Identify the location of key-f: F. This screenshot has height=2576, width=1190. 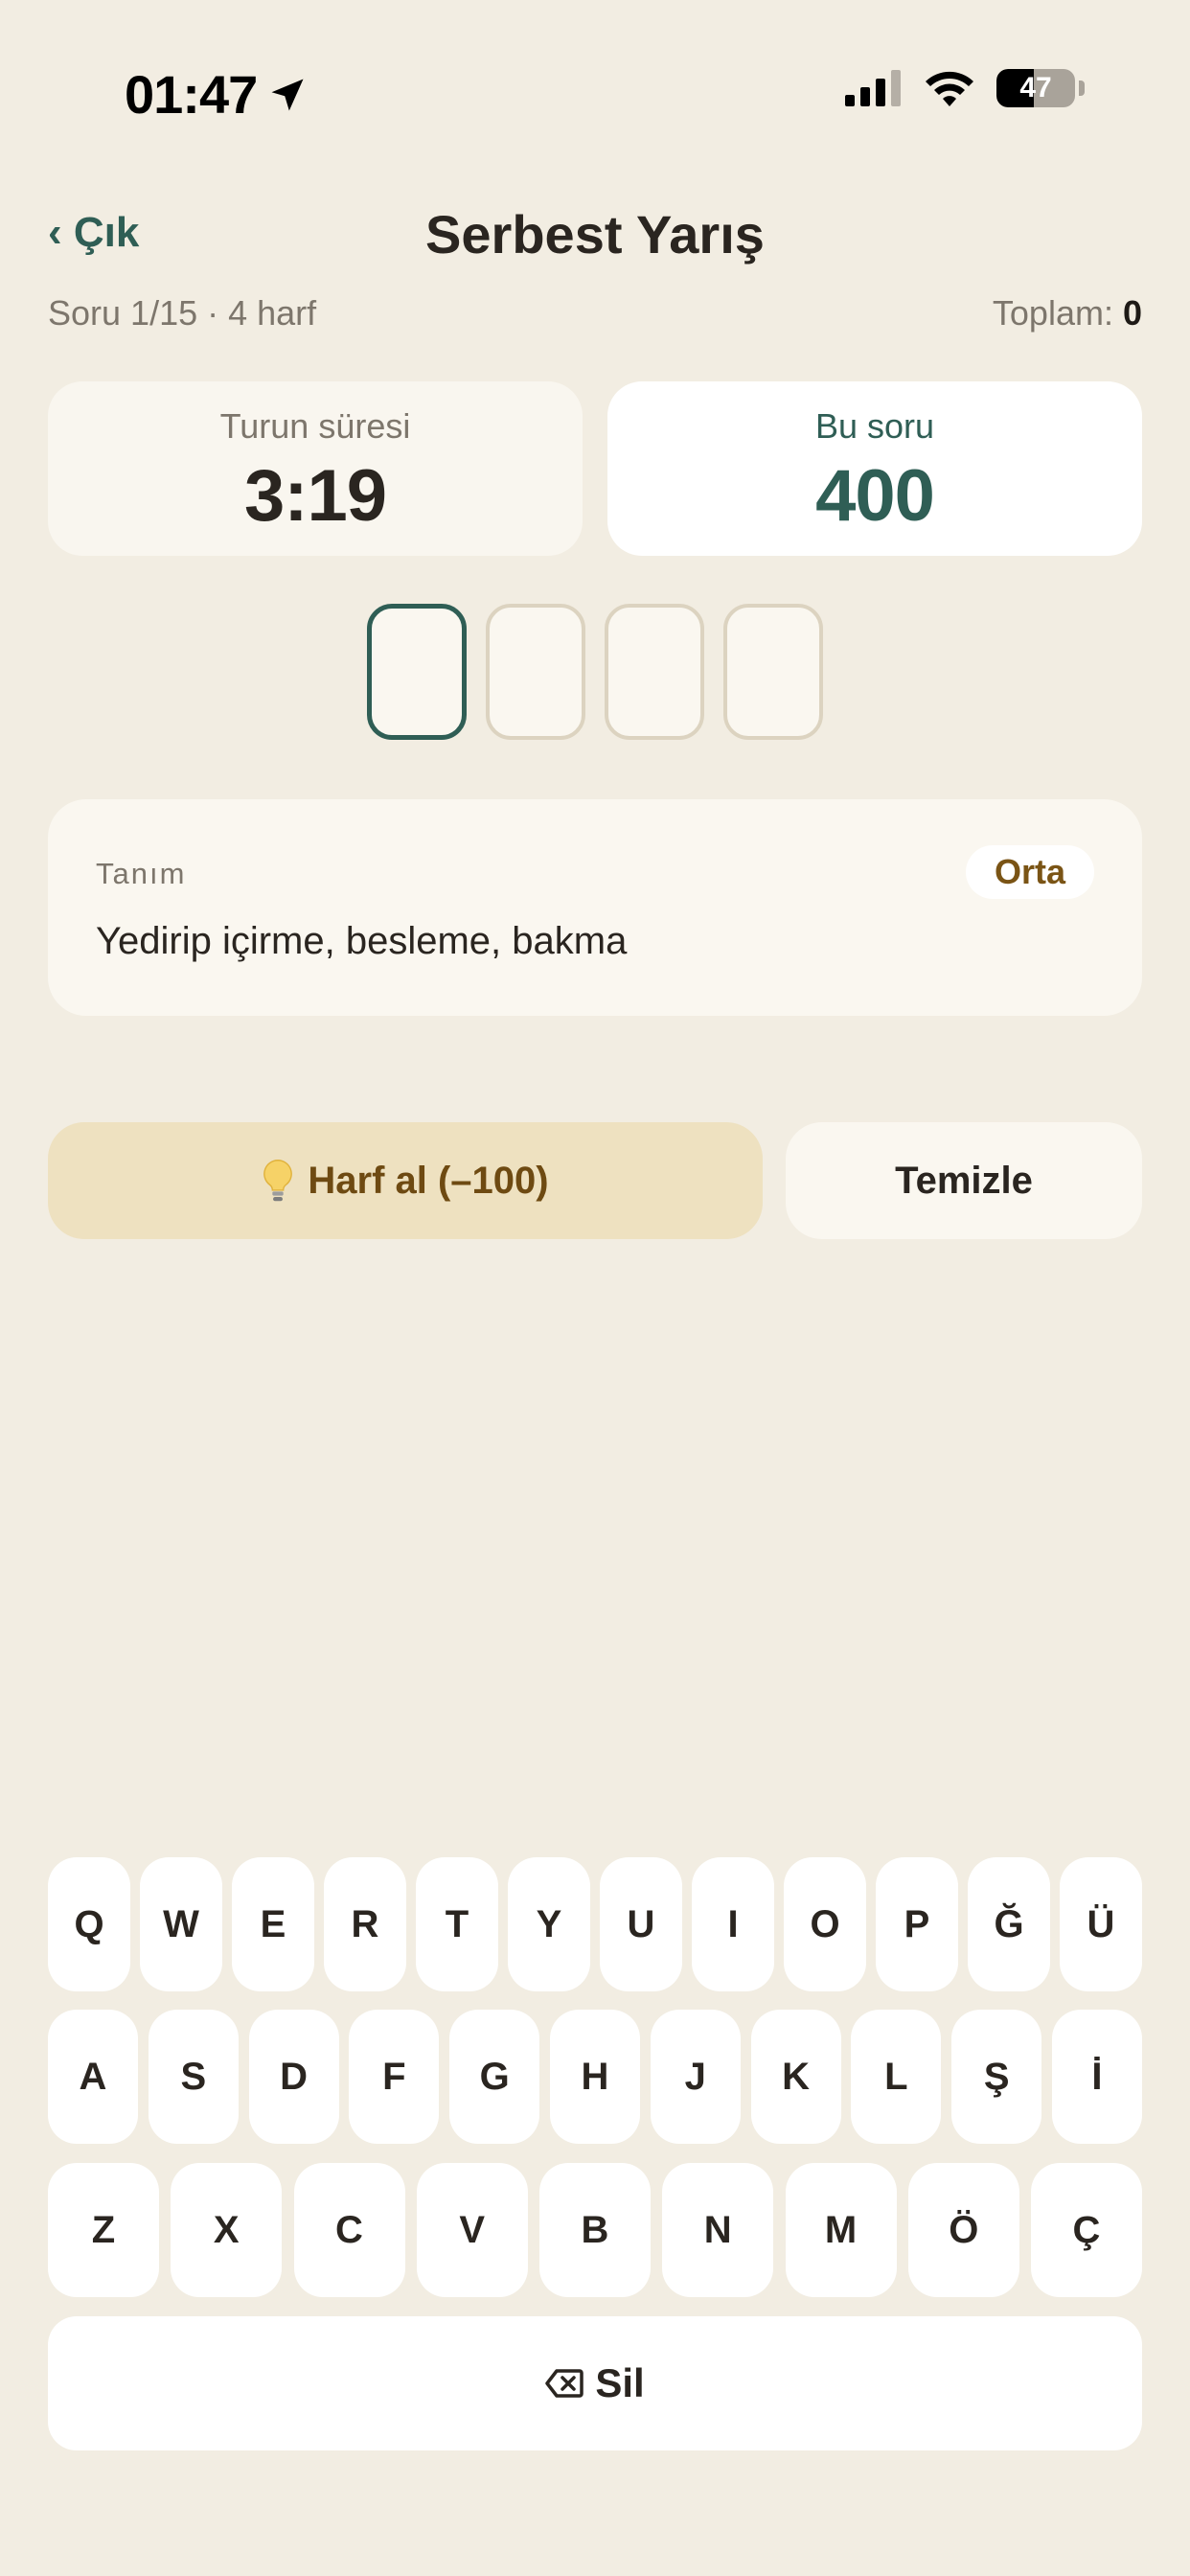
(395, 2077).